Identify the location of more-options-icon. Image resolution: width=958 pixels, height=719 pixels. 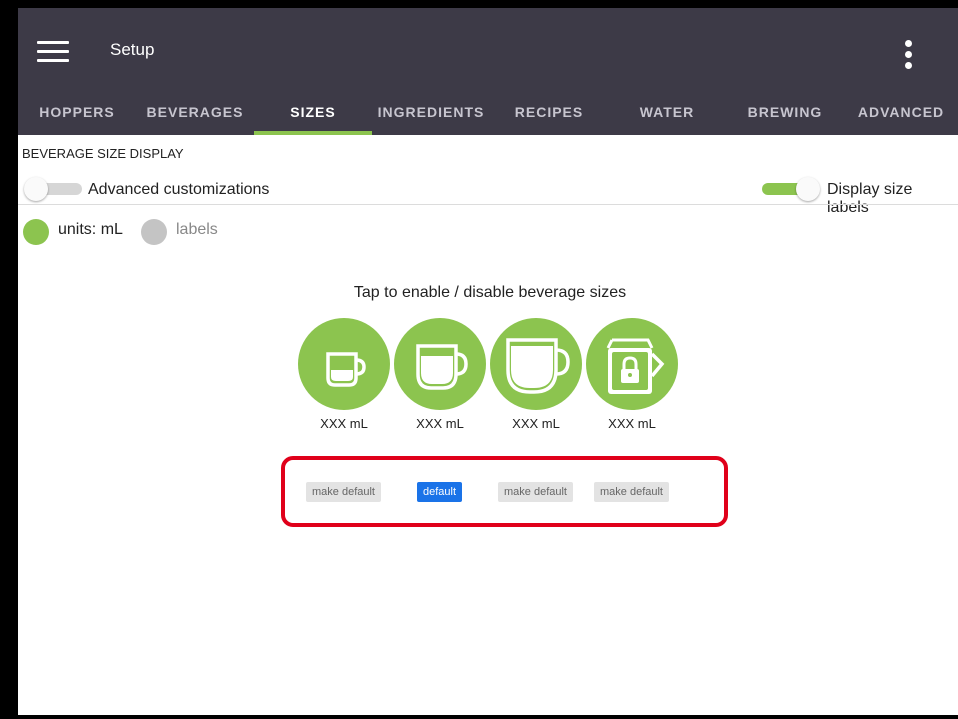
(909, 56).